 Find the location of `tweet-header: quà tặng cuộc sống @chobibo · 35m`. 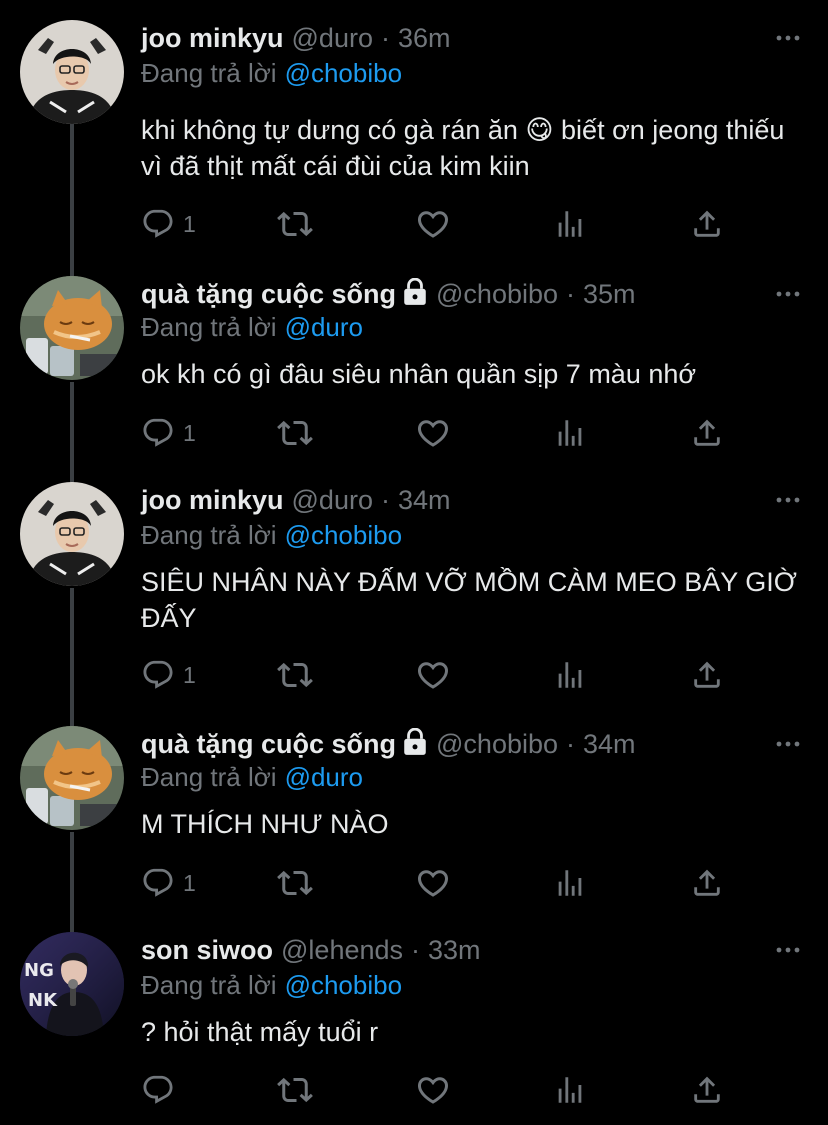

tweet-header: quà tặng cuộc sống @chobibo · 35m is located at coordinates (388, 294).